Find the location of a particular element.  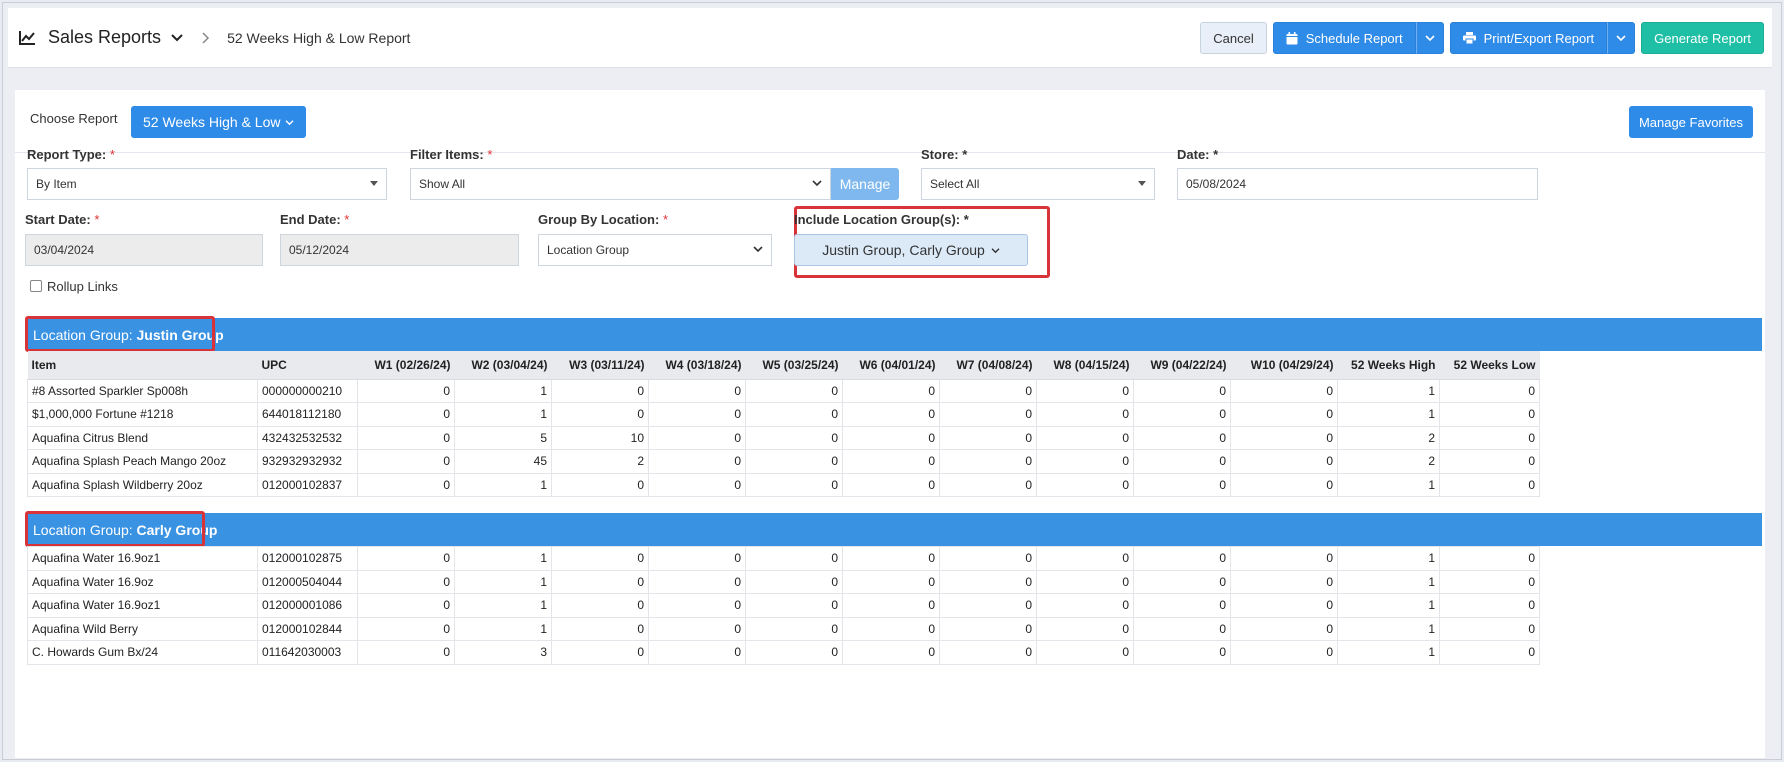

filter-items-label-text: Filter Items: is located at coordinates (447, 154).